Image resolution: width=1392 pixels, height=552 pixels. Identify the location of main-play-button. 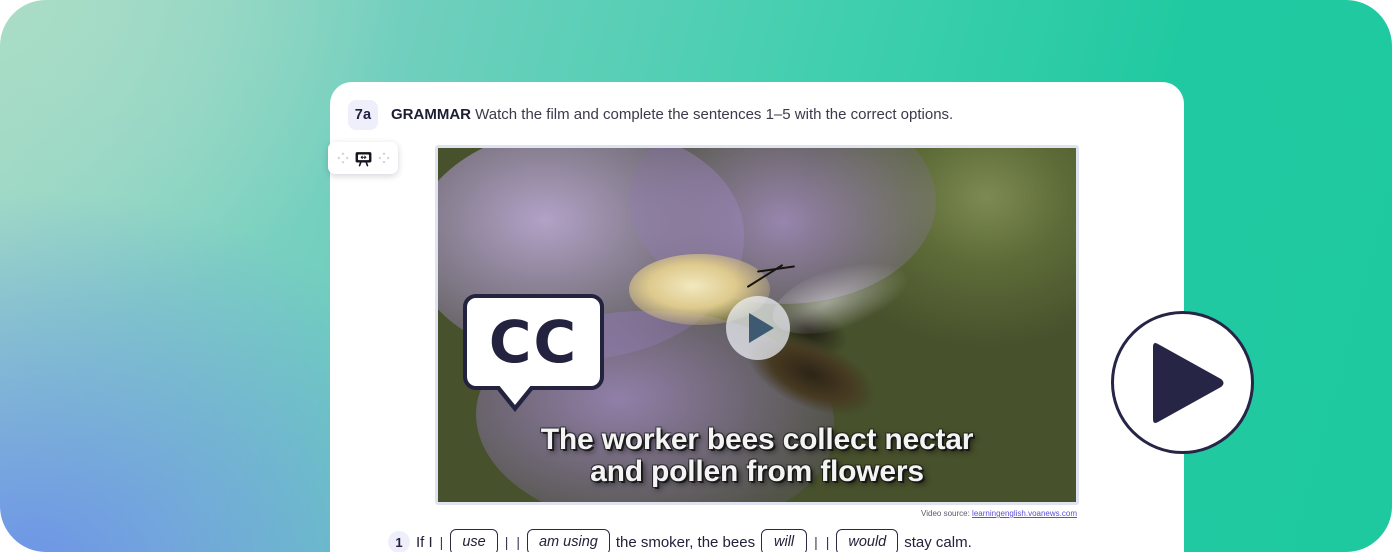
(1182, 382).